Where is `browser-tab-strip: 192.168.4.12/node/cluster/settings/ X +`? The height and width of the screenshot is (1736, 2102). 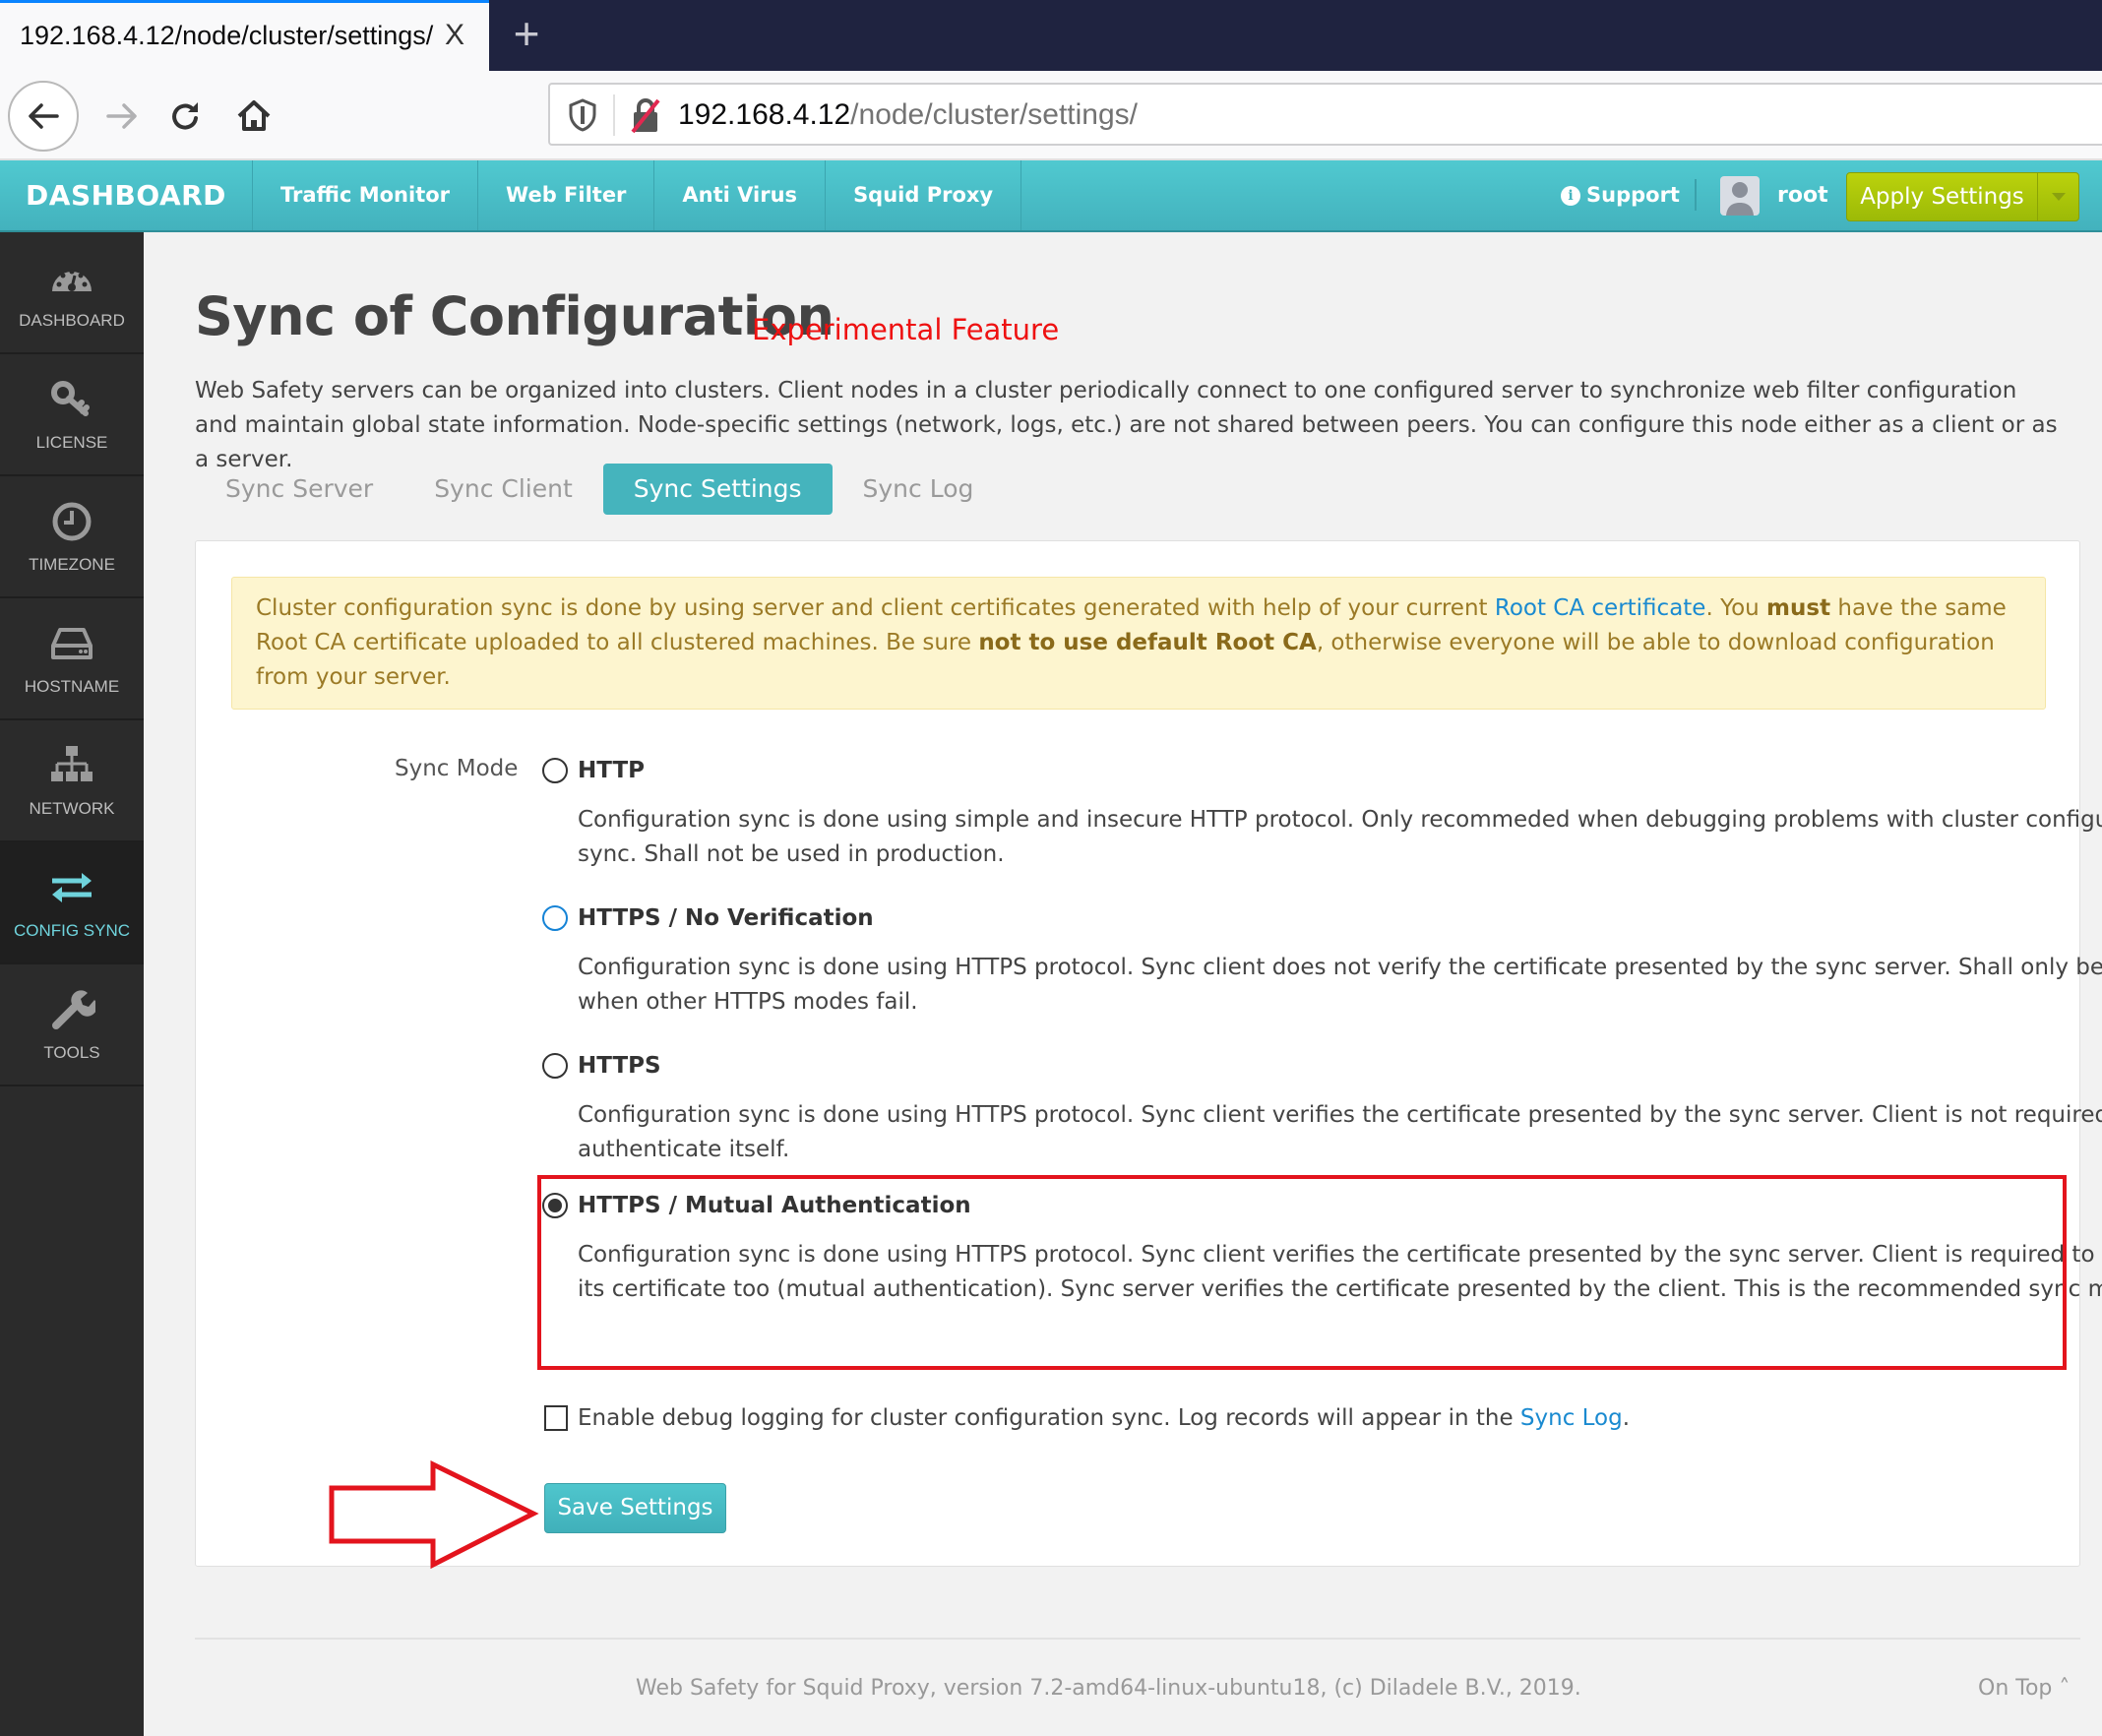 browser-tab-strip: 192.168.4.12/node/cluster/settings/ X + is located at coordinates (1051, 35).